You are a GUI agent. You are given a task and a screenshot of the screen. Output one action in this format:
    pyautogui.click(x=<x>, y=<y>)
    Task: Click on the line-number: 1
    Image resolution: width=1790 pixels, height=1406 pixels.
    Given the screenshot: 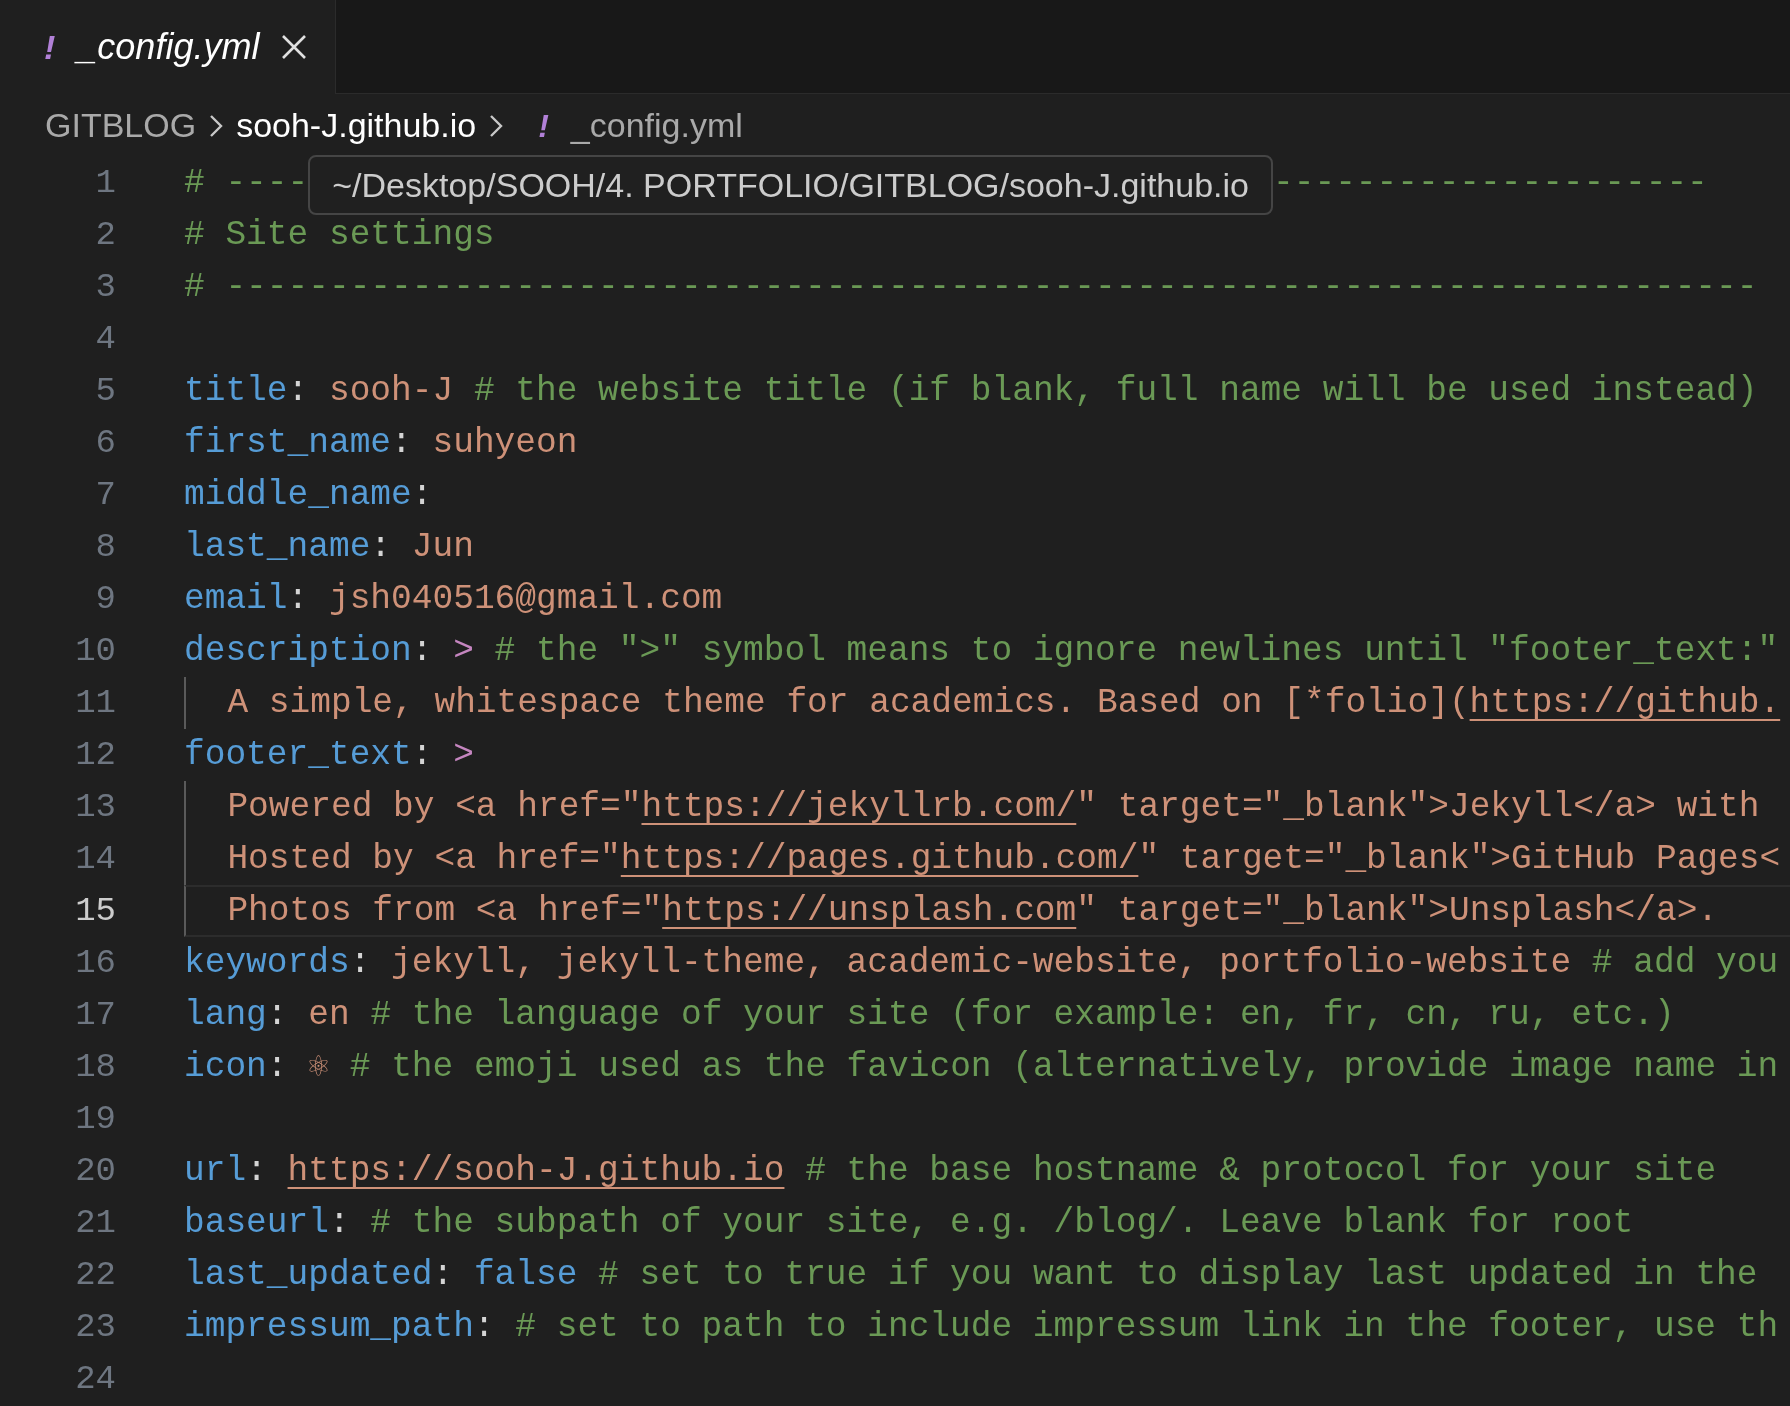 What is the action you would take?
    pyautogui.click(x=105, y=183)
    